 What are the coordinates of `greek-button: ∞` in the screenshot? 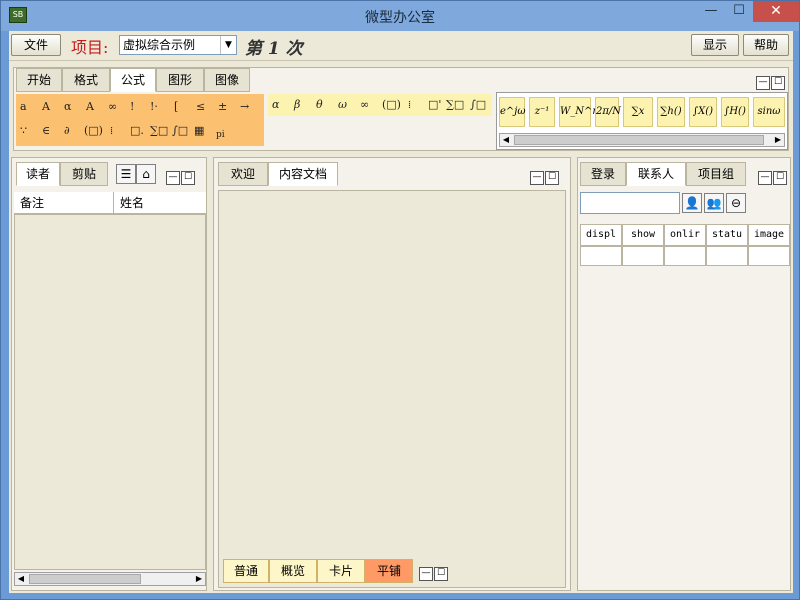 It's located at (364, 104).